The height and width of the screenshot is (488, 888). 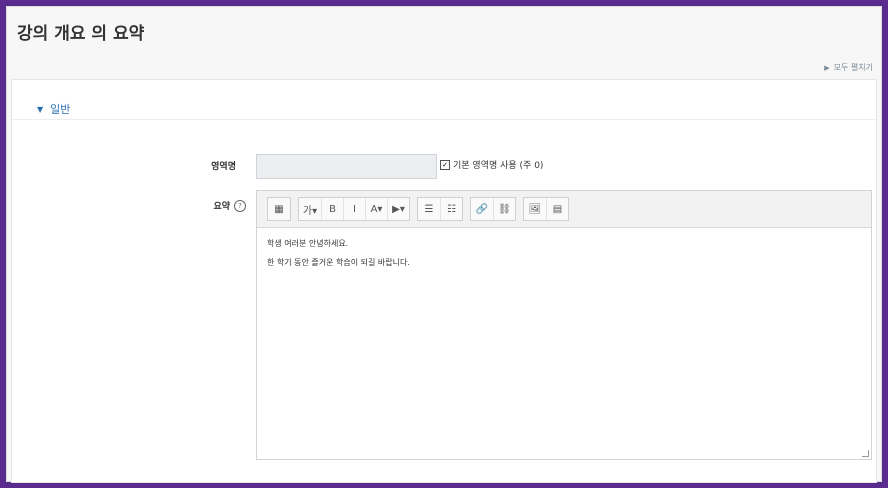 I want to click on ordered-list-icon: ☷, so click(x=451, y=209).